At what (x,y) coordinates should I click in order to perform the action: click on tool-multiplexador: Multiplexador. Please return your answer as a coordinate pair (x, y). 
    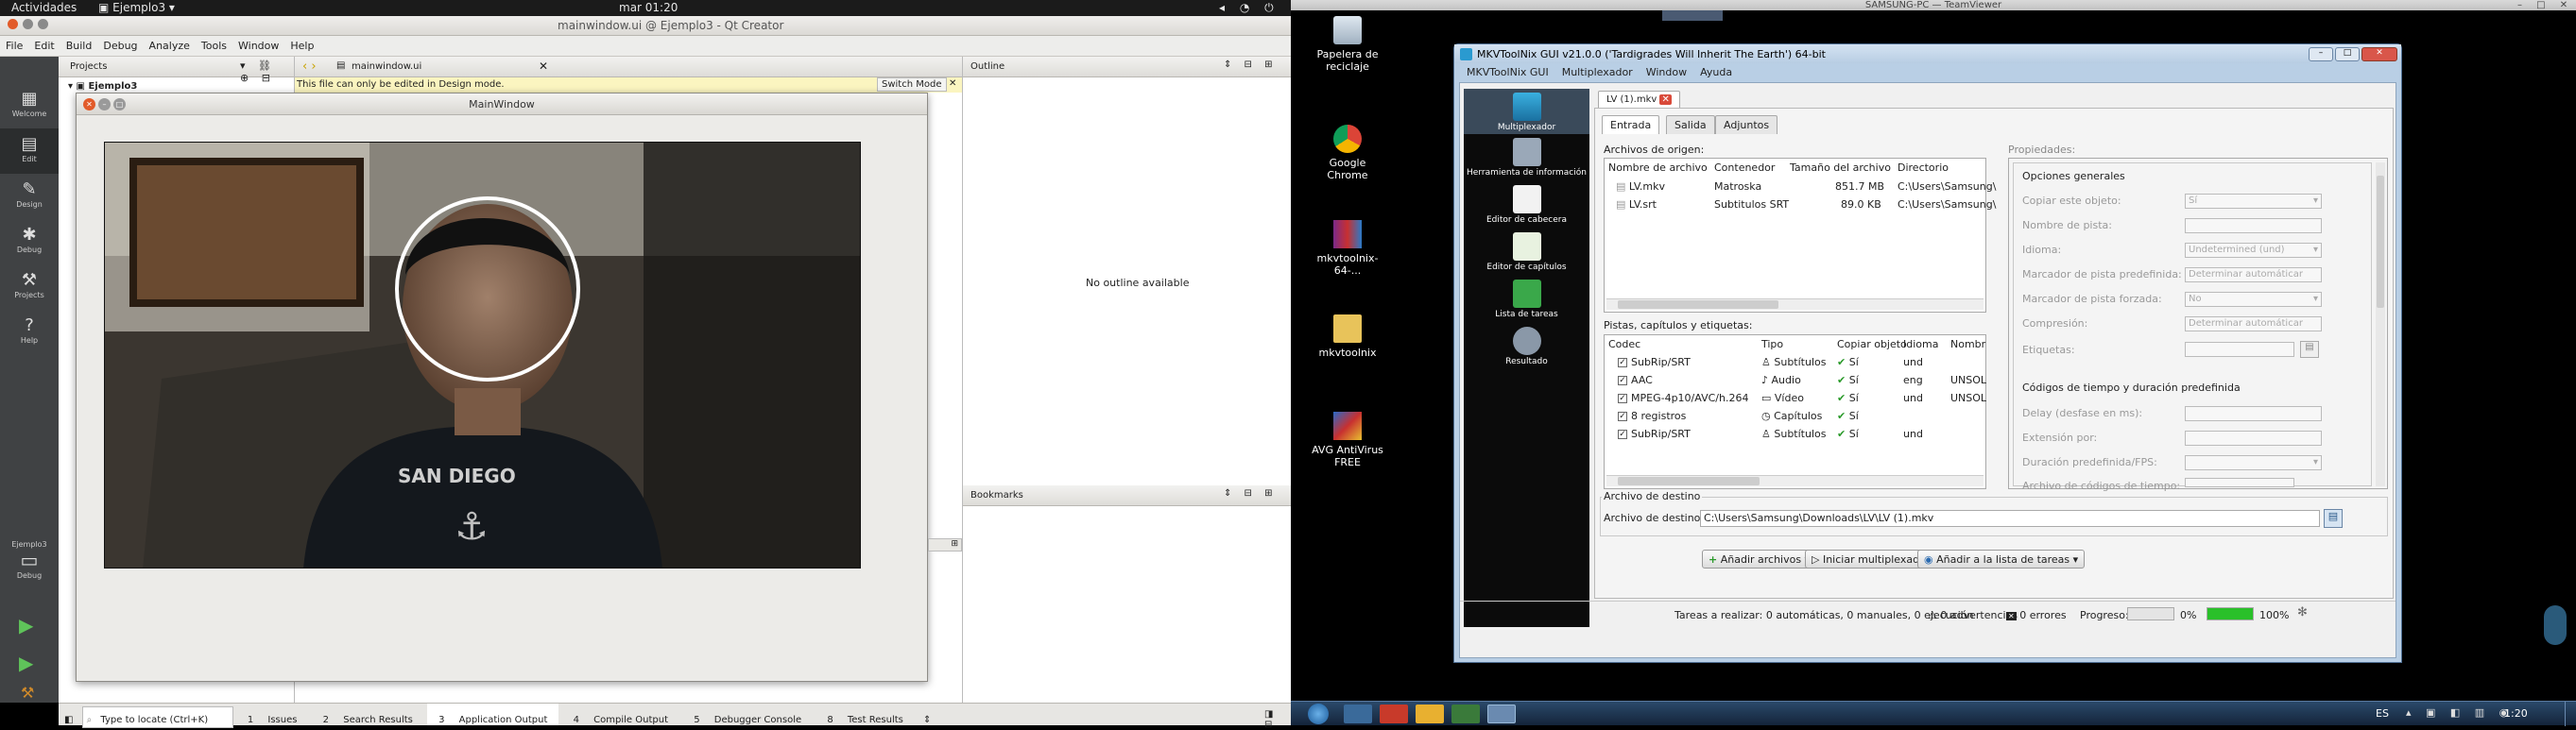
    Looking at the image, I should click on (1526, 111).